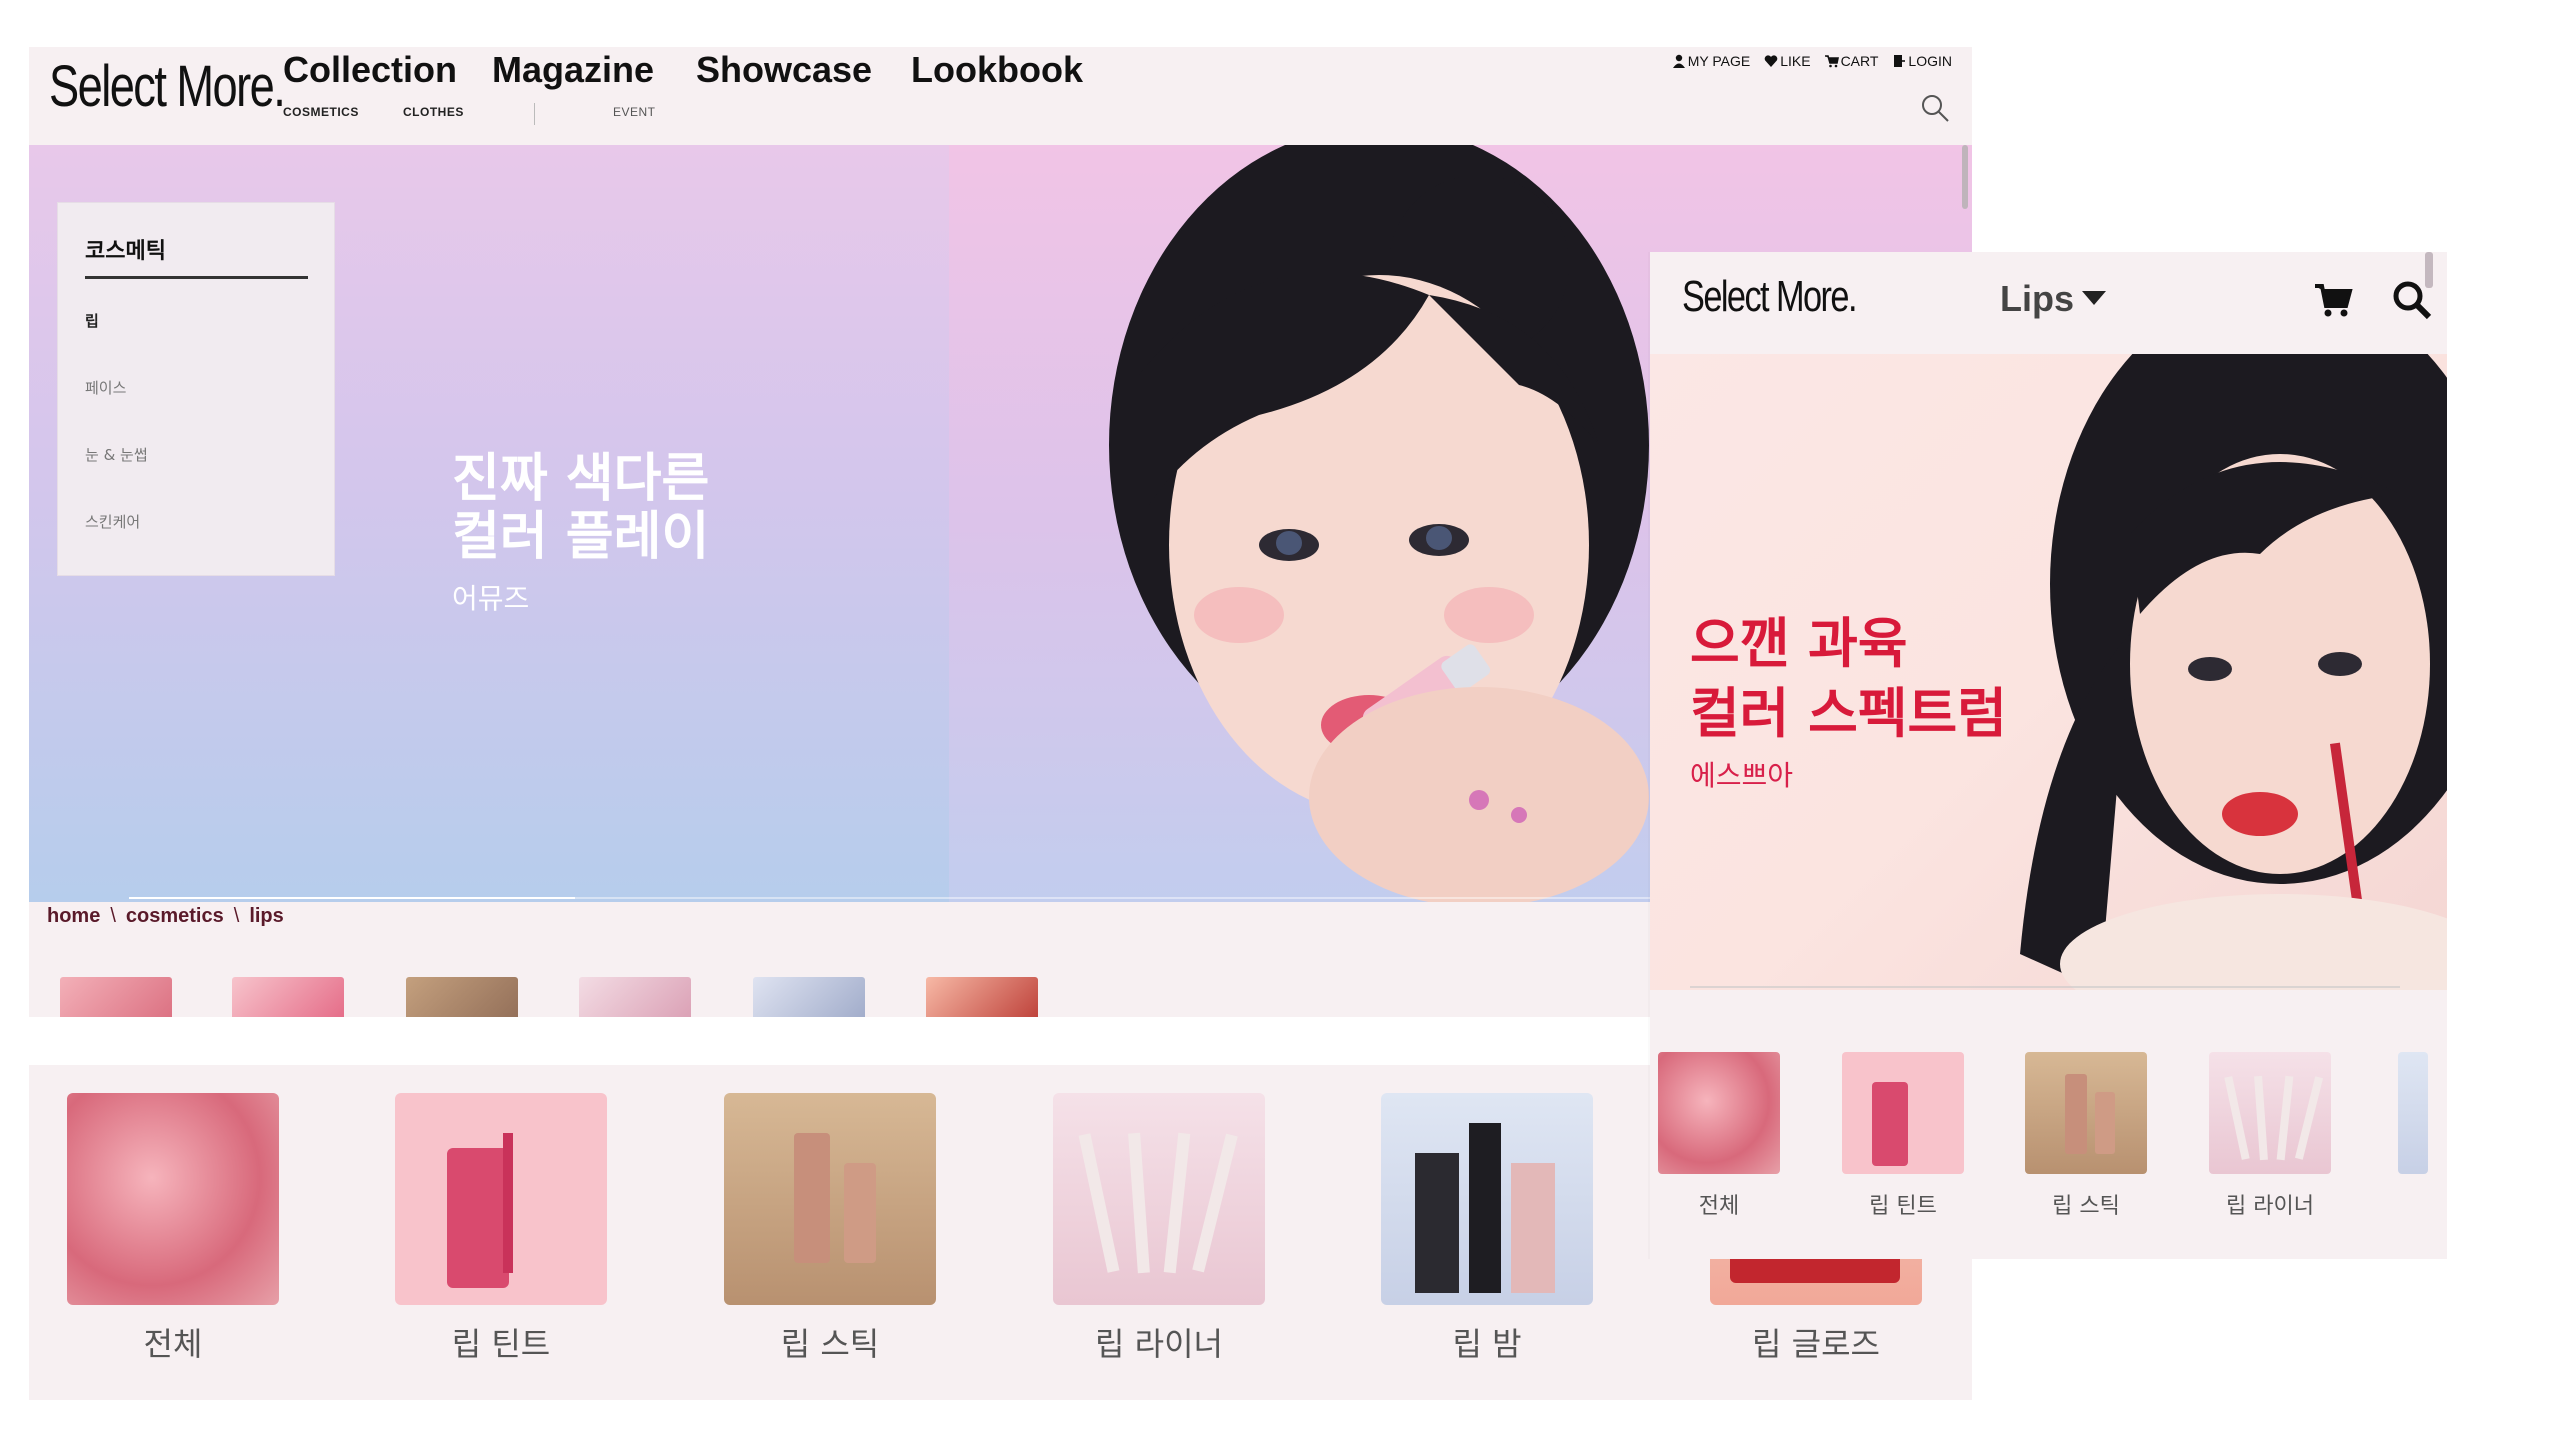 This screenshot has height=1440, width=2560. I want to click on mobile-scrollbar, so click(2429, 270).